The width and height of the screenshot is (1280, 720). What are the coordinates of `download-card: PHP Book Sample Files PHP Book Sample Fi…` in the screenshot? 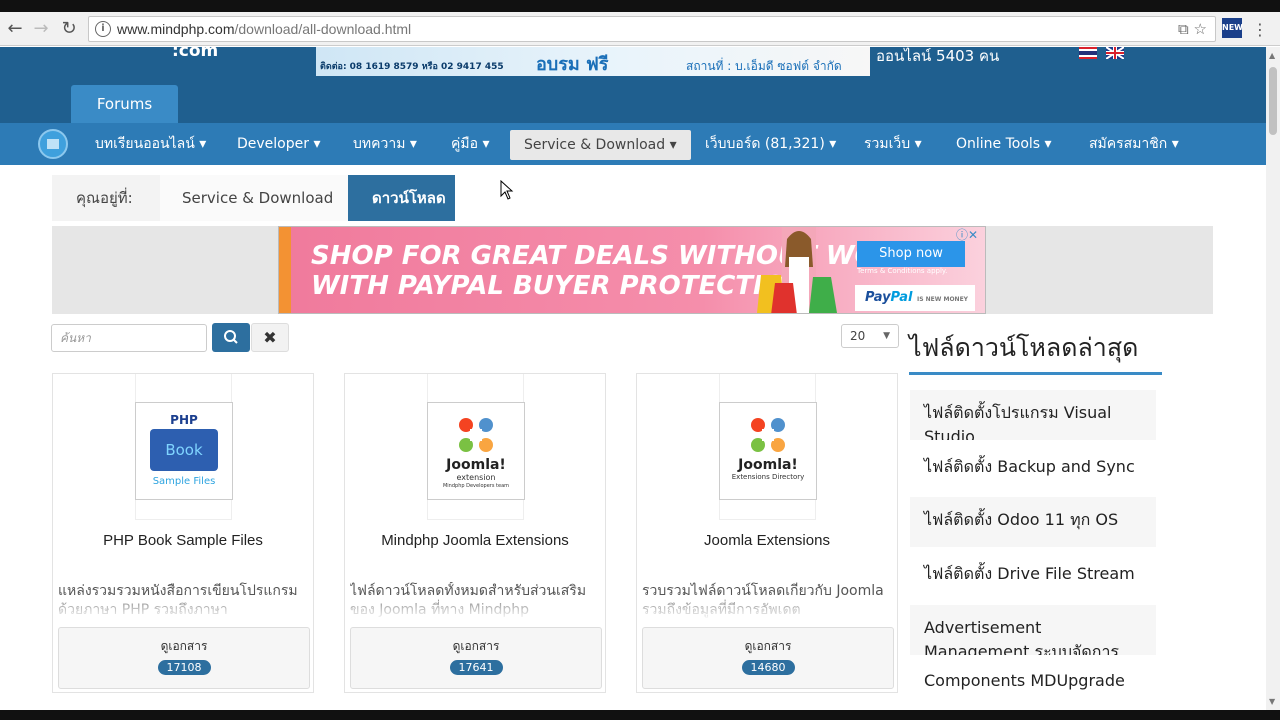 It's located at (183, 533).